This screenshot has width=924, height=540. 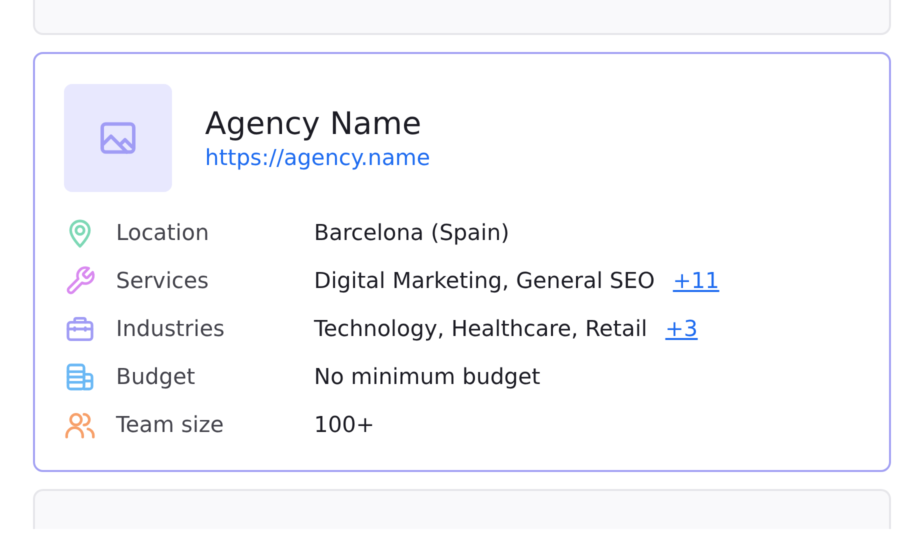 I want to click on more-count-link: +11, so click(x=696, y=281).